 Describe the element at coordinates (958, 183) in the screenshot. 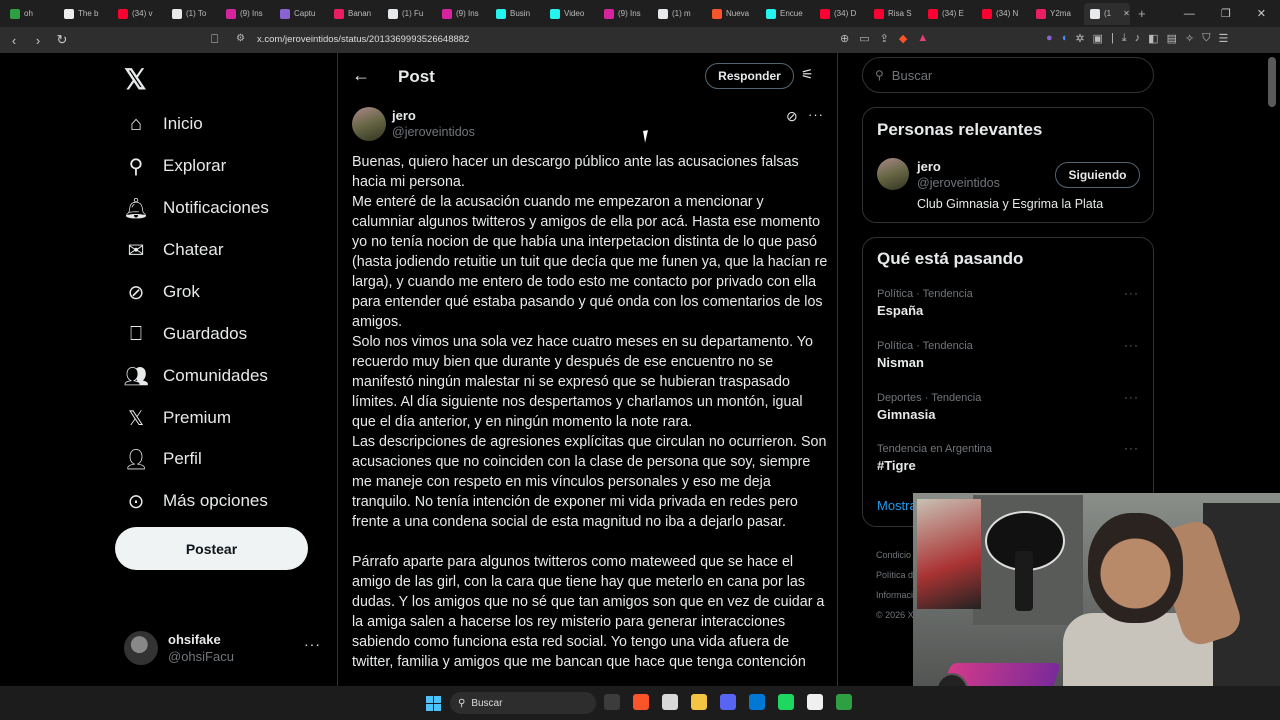

I see `user-handle: @jeroveintidos` at that location.